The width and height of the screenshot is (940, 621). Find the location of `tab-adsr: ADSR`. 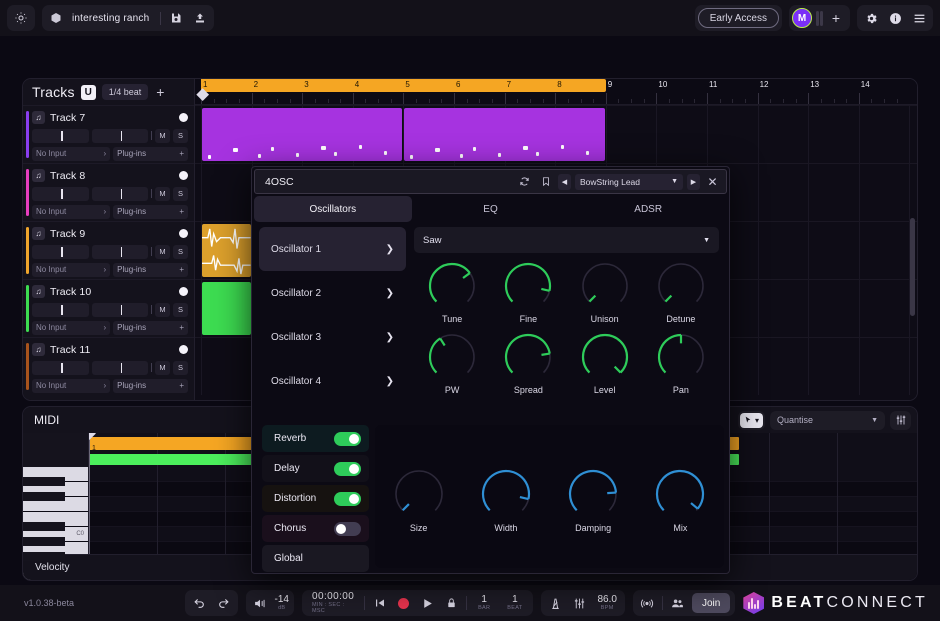

tab-adsr: ADSR is located at coordinates (648, 209).